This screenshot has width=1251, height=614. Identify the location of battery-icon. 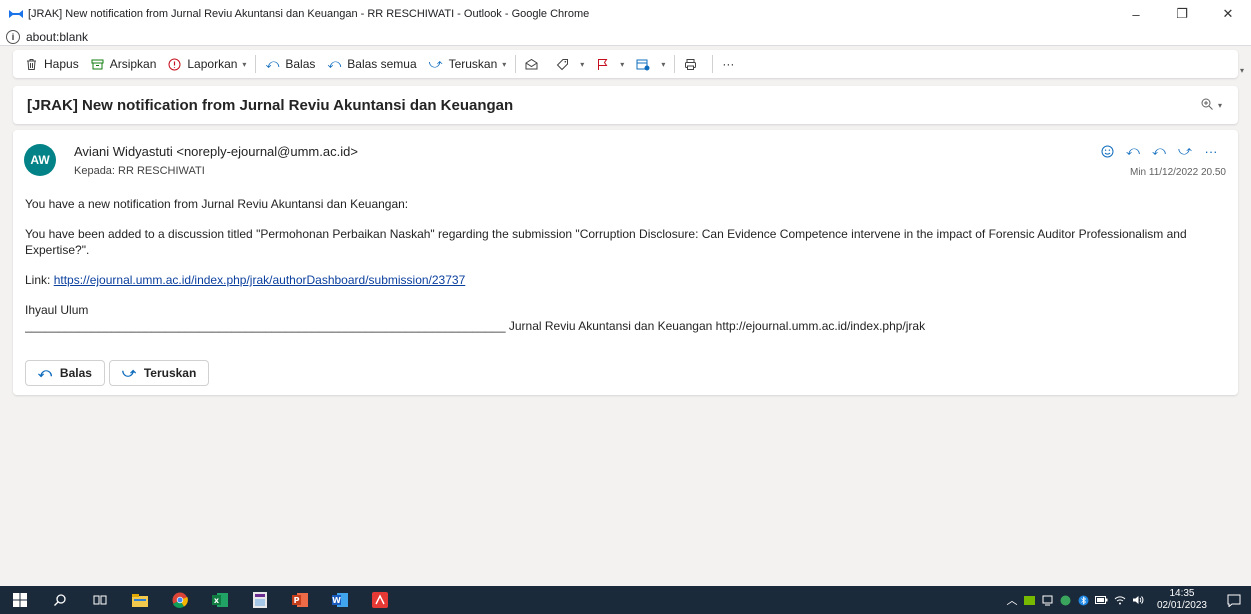
(1102, 600).